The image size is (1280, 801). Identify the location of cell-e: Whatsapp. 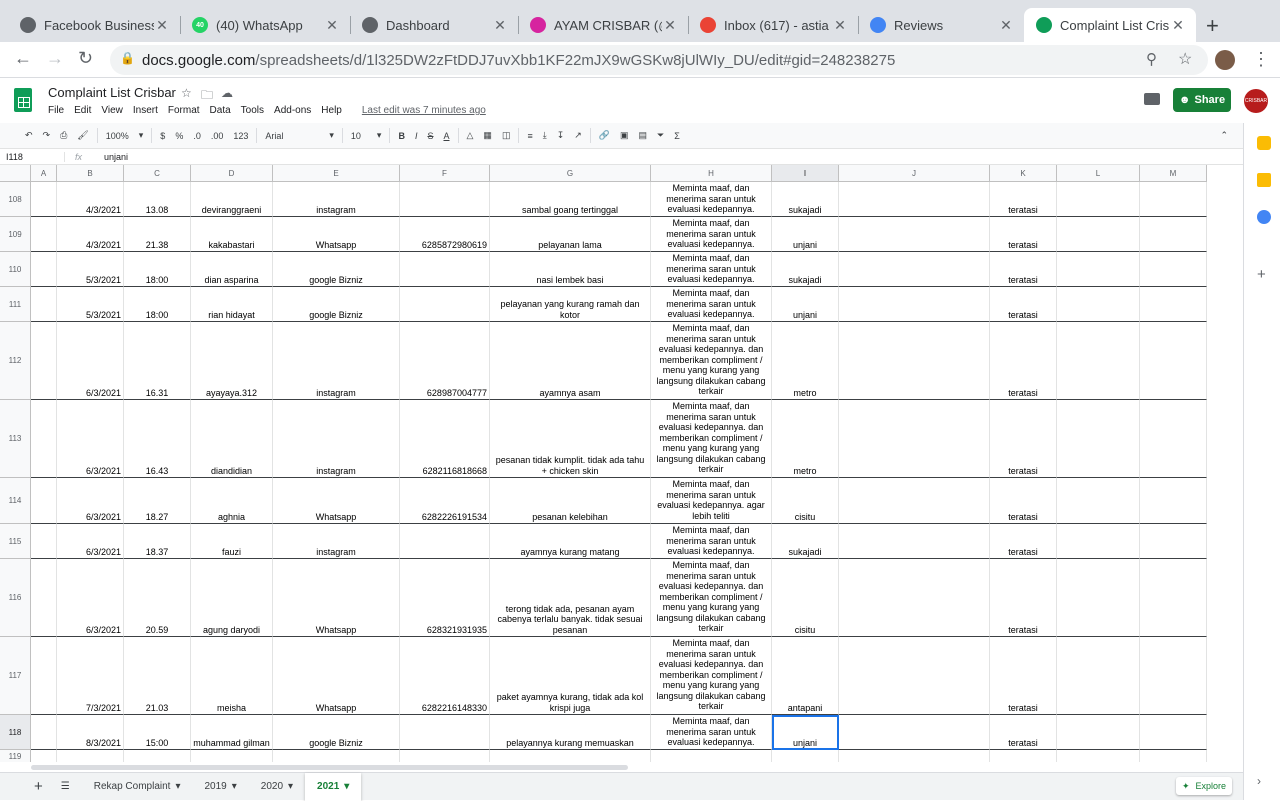
(336, 501).